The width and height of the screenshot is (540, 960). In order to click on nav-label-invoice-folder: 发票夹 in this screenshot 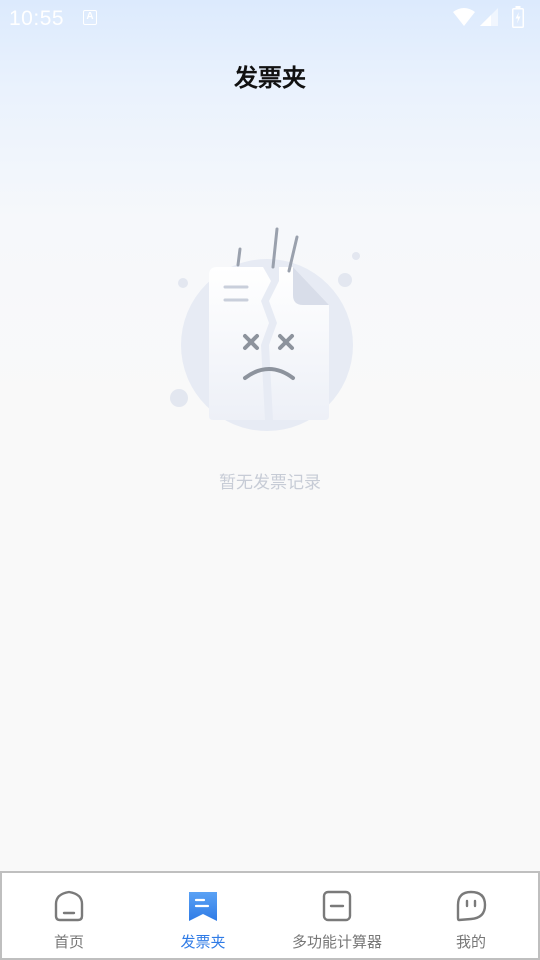, I will do `click(203, 942)`.